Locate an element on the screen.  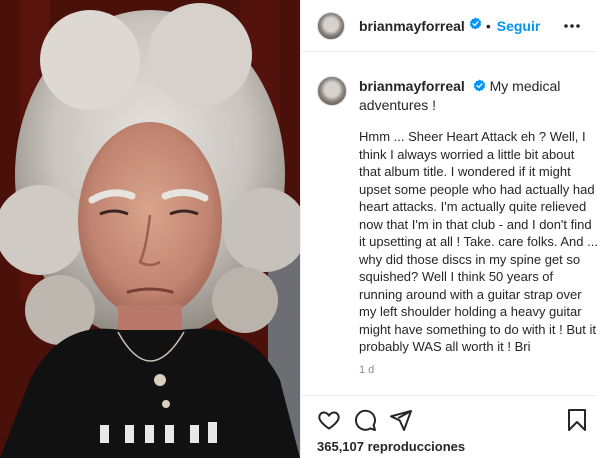
follow-button: Seguir is located at coordinates (519, 26).